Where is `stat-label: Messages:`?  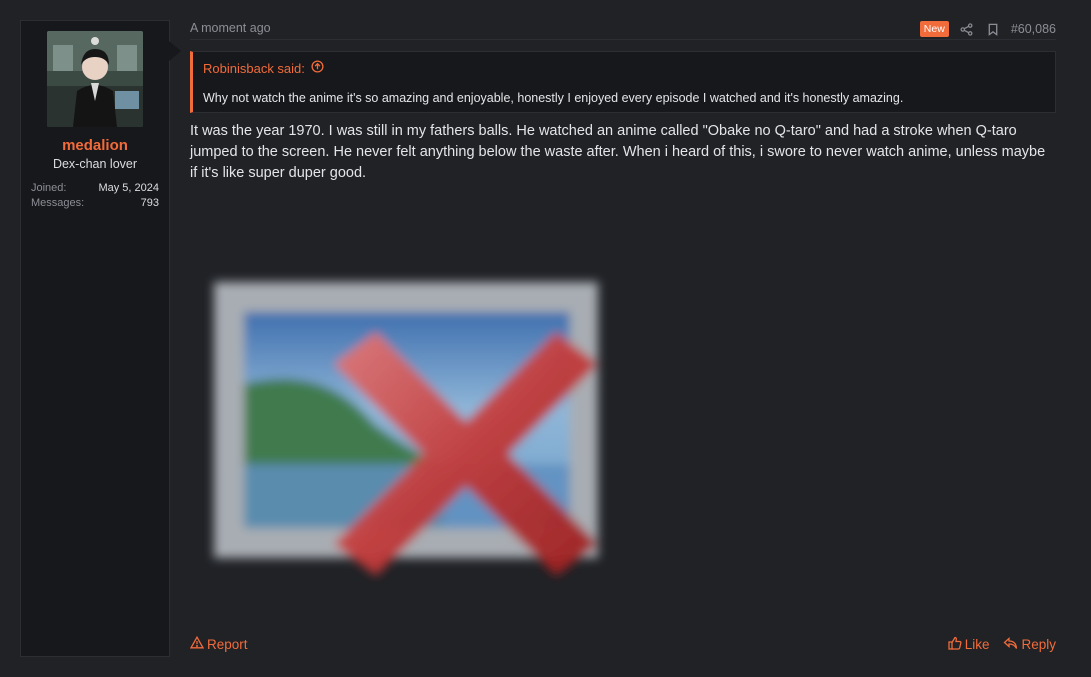
stat-label: Messages: is located at coordinates (58, 203).